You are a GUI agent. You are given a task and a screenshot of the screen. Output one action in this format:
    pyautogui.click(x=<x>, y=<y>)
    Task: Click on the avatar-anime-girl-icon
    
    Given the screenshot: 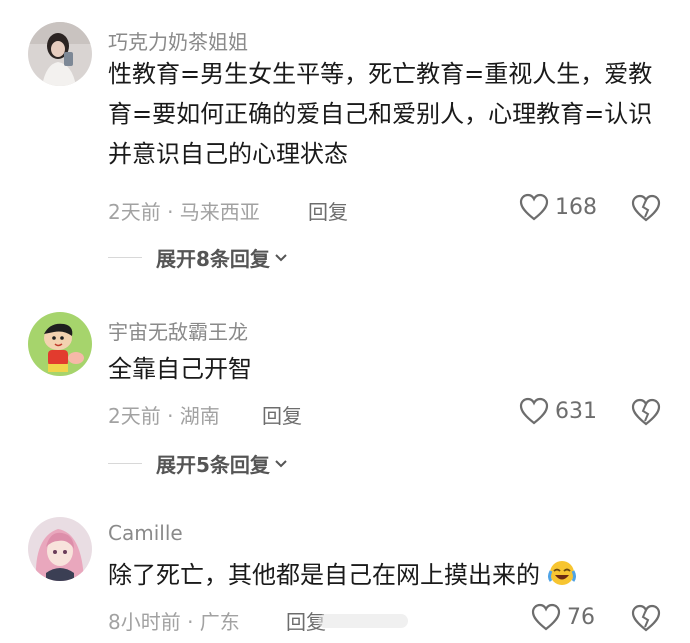 What is the action you would take?
    pyautogui.click(x=60, y=549)
    